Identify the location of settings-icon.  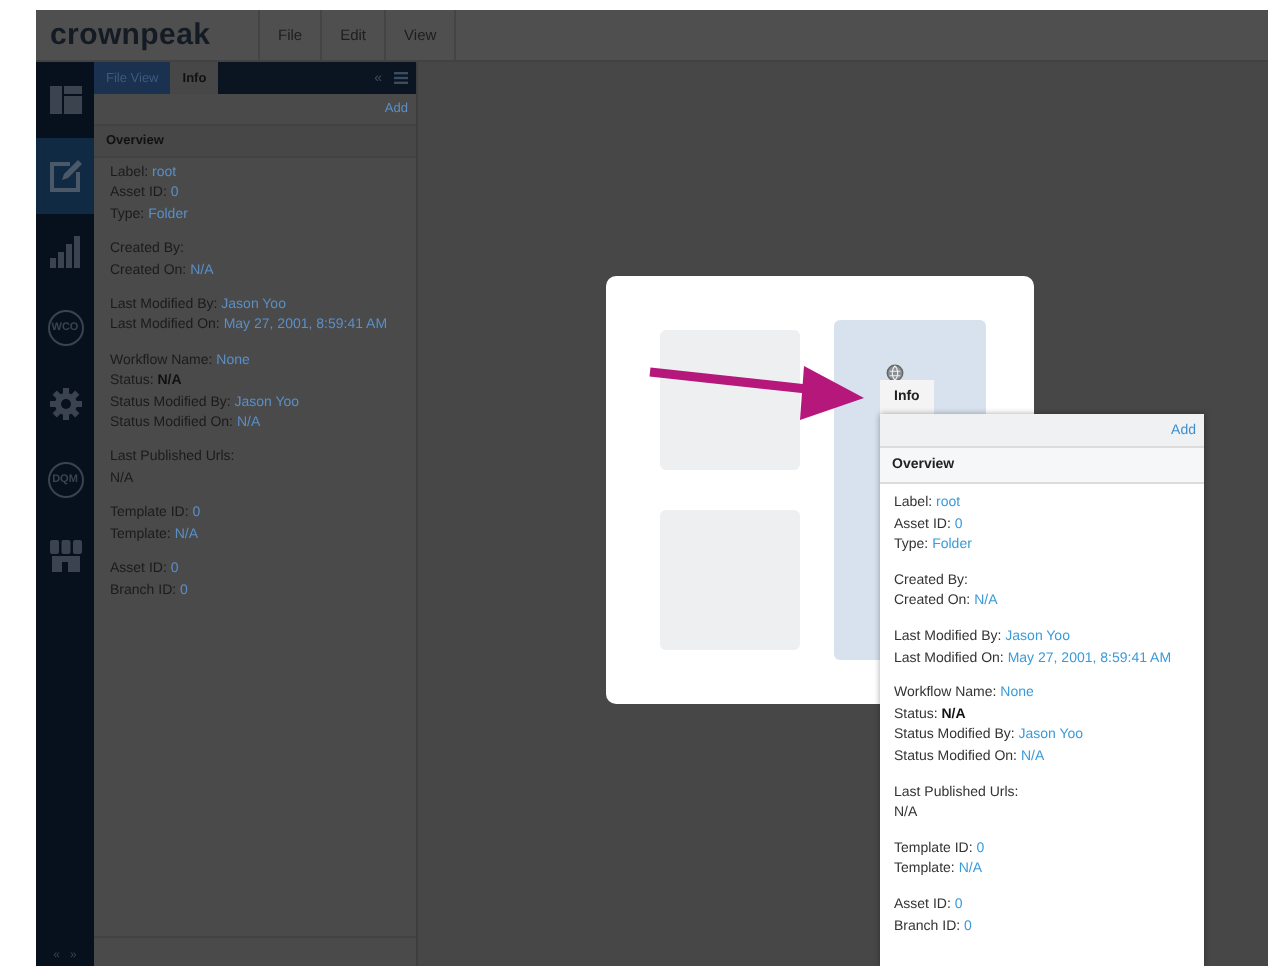
(65, 404).